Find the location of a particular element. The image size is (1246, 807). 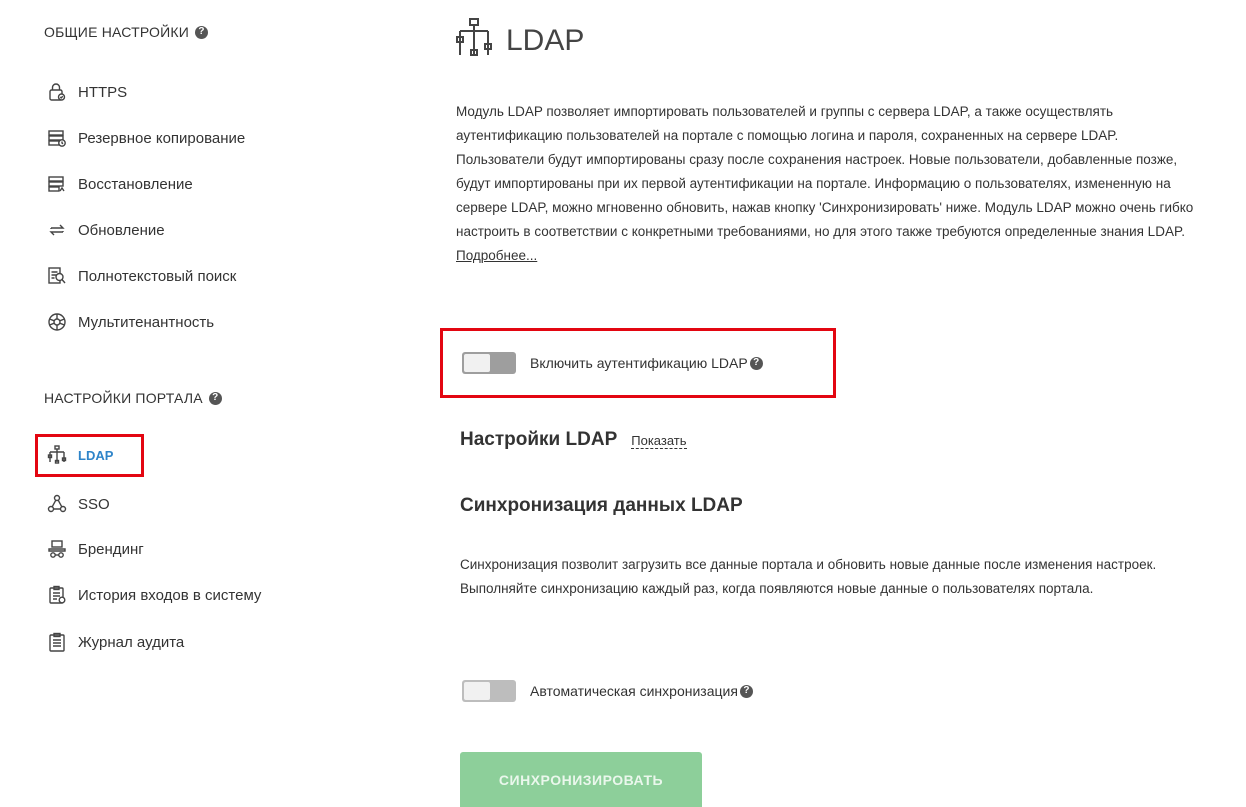

portal-settings-title: НАСТРОЙКИ ПОРТАЛА ? is located at coordinates (133, 398).